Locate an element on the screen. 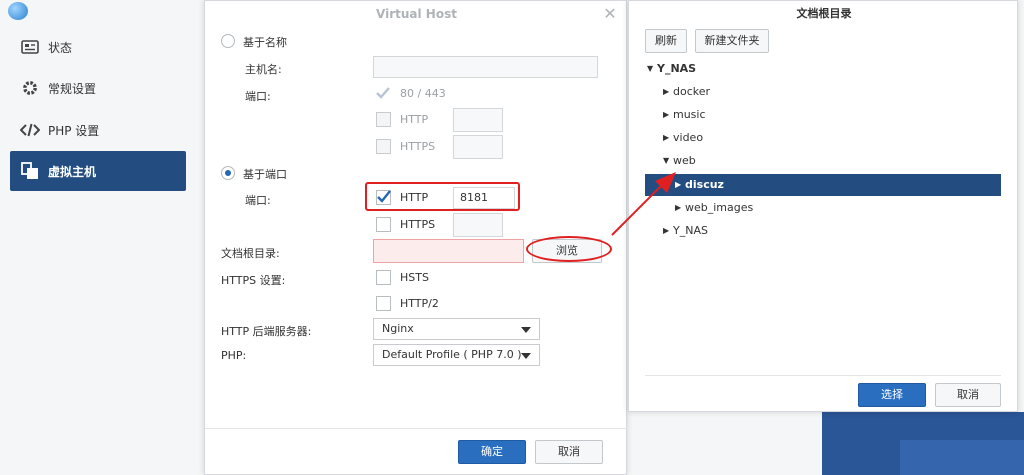 The height and width of the screenshot is (475, 1024). http2-checkbox is located at coordinates (383, 303).